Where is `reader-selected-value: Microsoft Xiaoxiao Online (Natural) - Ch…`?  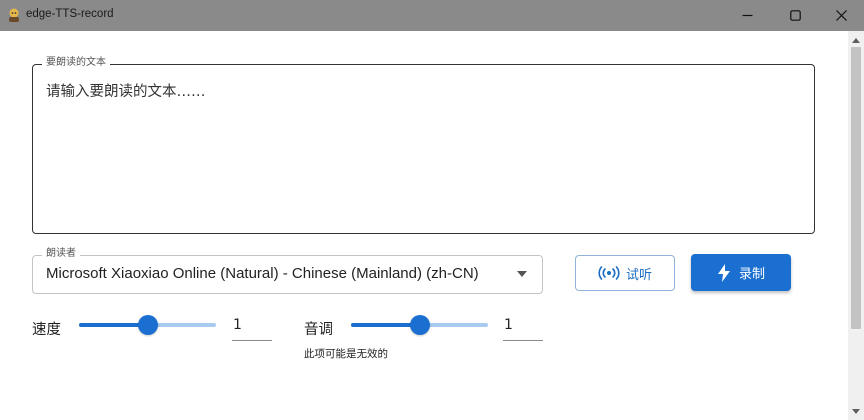 reader-selected-value: Microsoft Xiaoxiao Online (Natural) - Ch… is located at coordinates (277, 273).